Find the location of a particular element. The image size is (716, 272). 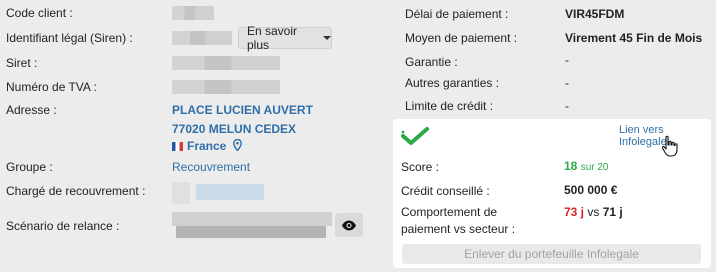

tva-value-redacted is located at coordinates (226, 87).